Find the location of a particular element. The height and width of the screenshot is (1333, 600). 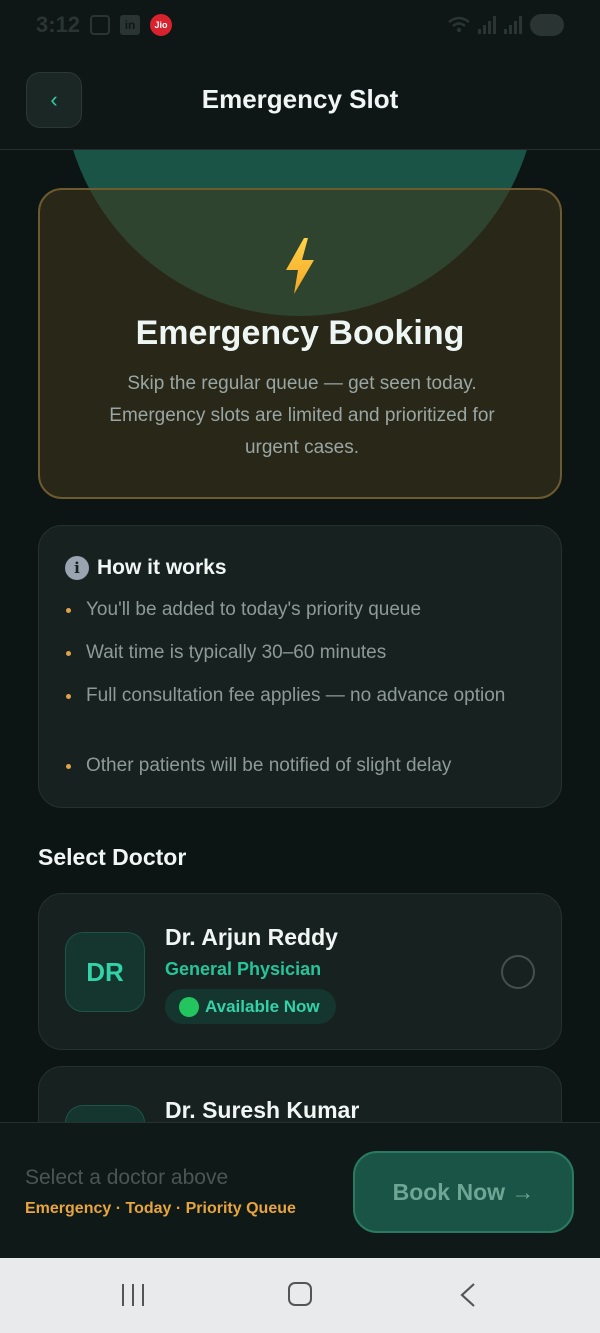

list-item: Wait time is typically 30–60 minutes is located at coordinates (225, 653).